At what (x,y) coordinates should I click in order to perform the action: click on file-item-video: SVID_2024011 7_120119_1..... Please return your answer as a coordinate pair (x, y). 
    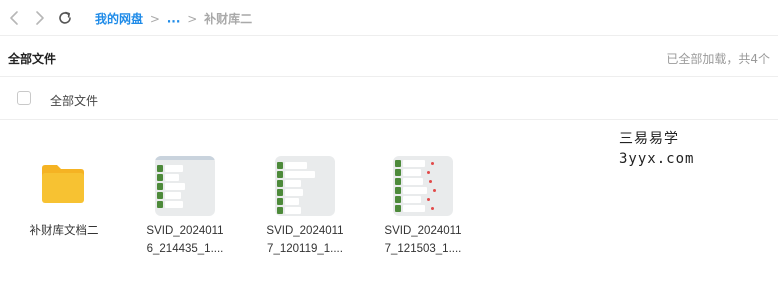
    Looking at the image, I should click on (305, 205).